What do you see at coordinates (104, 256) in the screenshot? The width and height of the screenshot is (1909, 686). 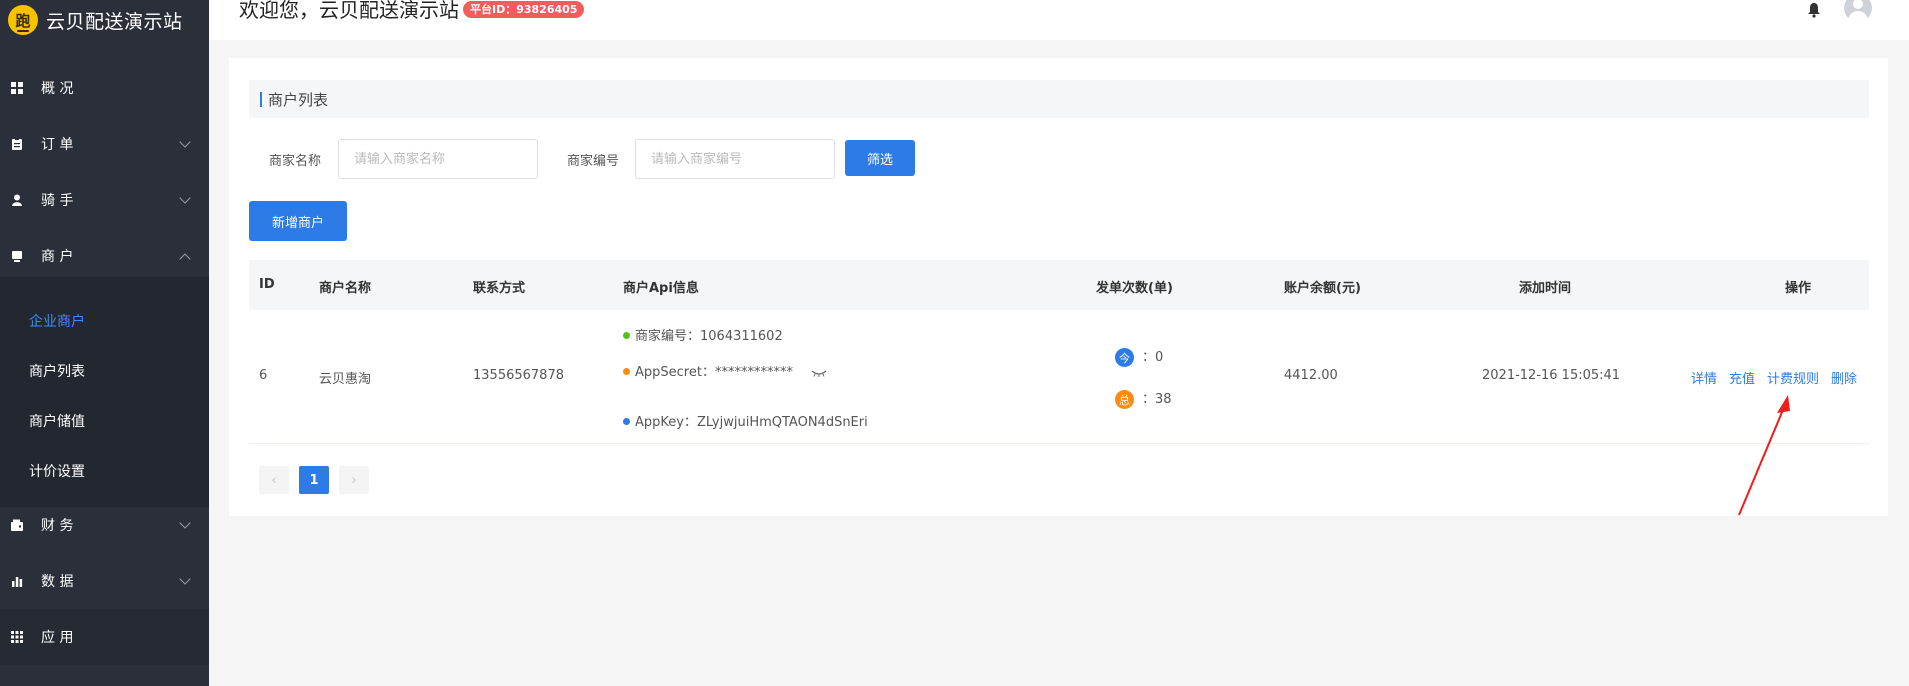 I see `sidebar-item-merchants: 商 户` at bounding box center [104, 256].